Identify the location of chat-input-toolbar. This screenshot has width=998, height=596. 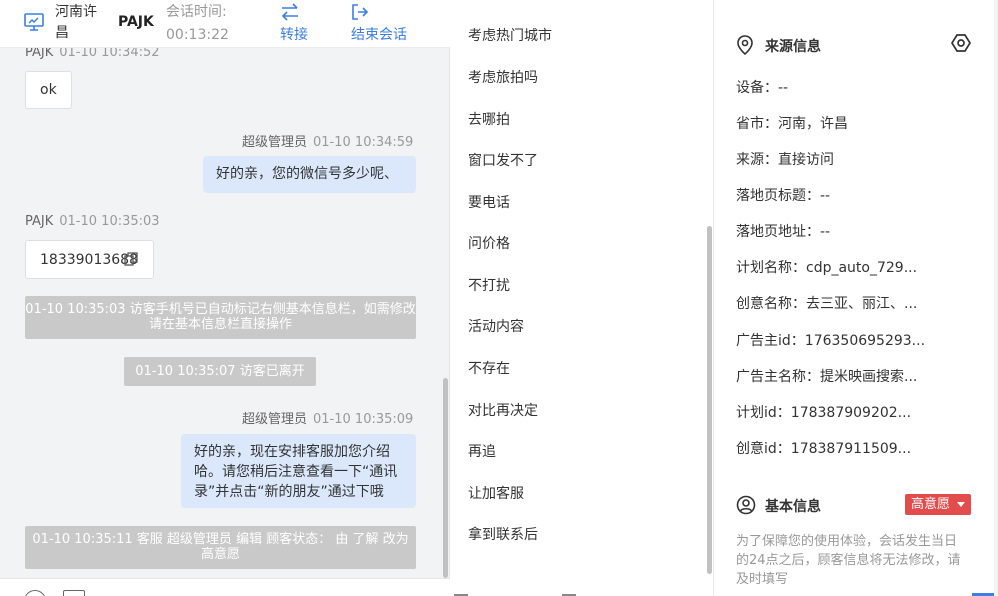
(225, 587).